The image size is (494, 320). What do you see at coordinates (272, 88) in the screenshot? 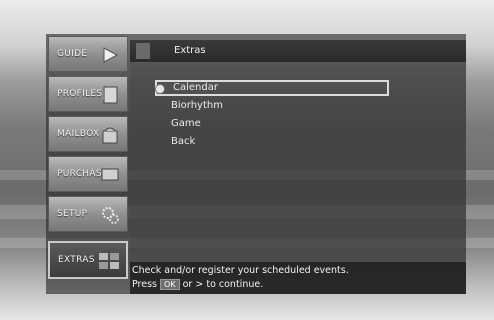
I see `menu-item-calendar: Calendar` at bounding box center [272, 88].